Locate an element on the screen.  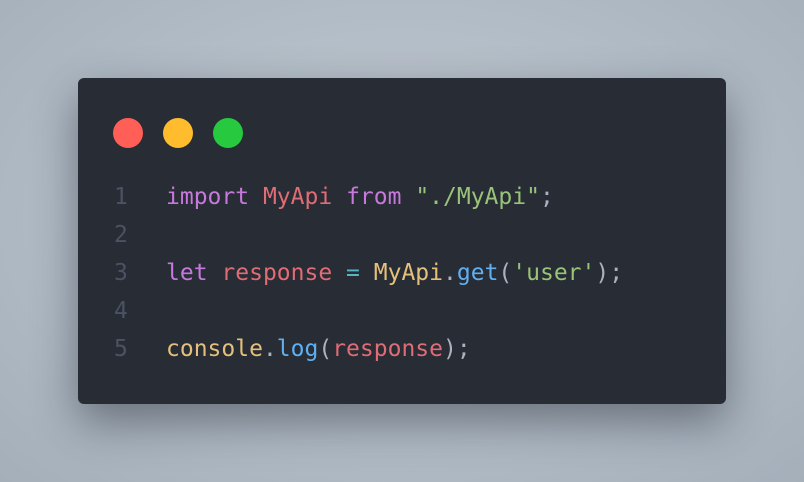
code-line: 3 let response = MyApi.get('user'); is located at coordinates (402, 273).